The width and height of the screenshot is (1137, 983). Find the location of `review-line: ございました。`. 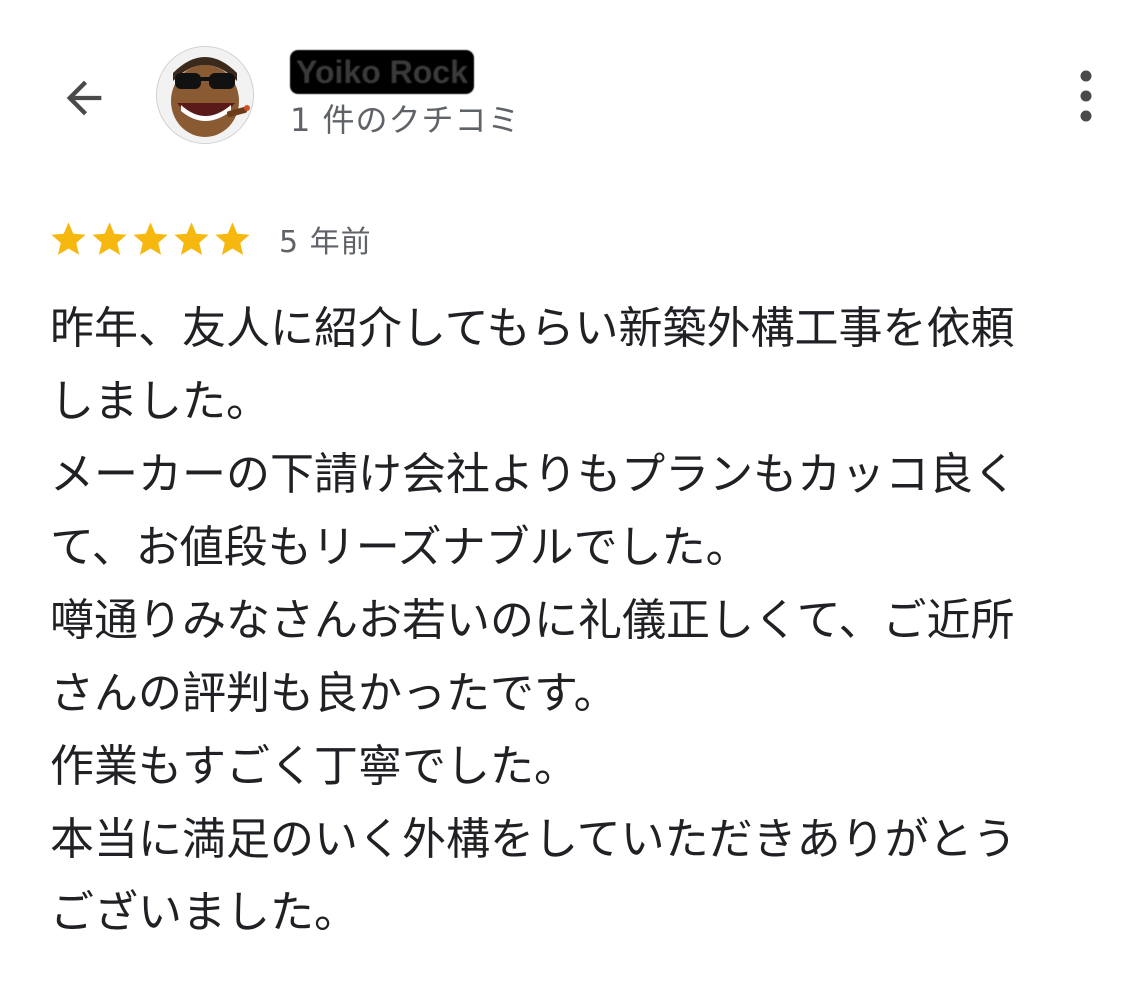

review-line: ございました。 is located at coordinates (204, 912).